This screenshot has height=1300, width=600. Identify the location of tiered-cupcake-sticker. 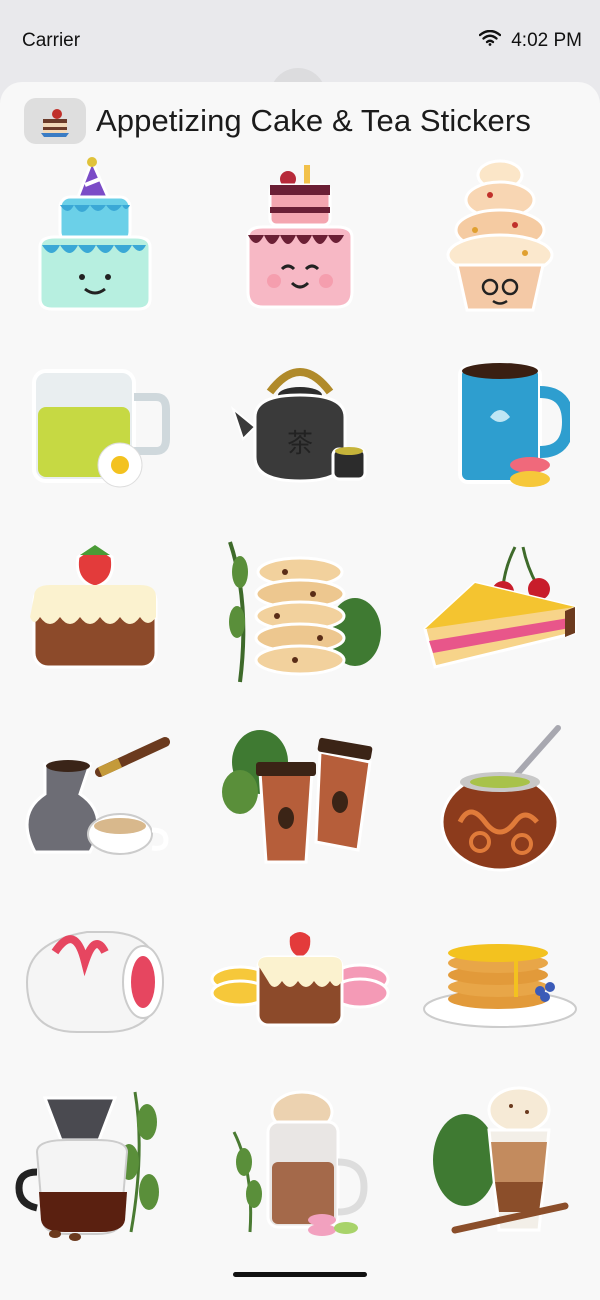
(500, 237).